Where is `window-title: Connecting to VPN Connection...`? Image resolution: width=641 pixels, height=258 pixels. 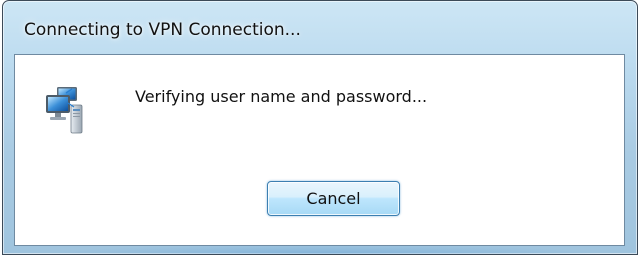
window-title: Connecting to VPN Connection... is located at coordinates (162, 30).